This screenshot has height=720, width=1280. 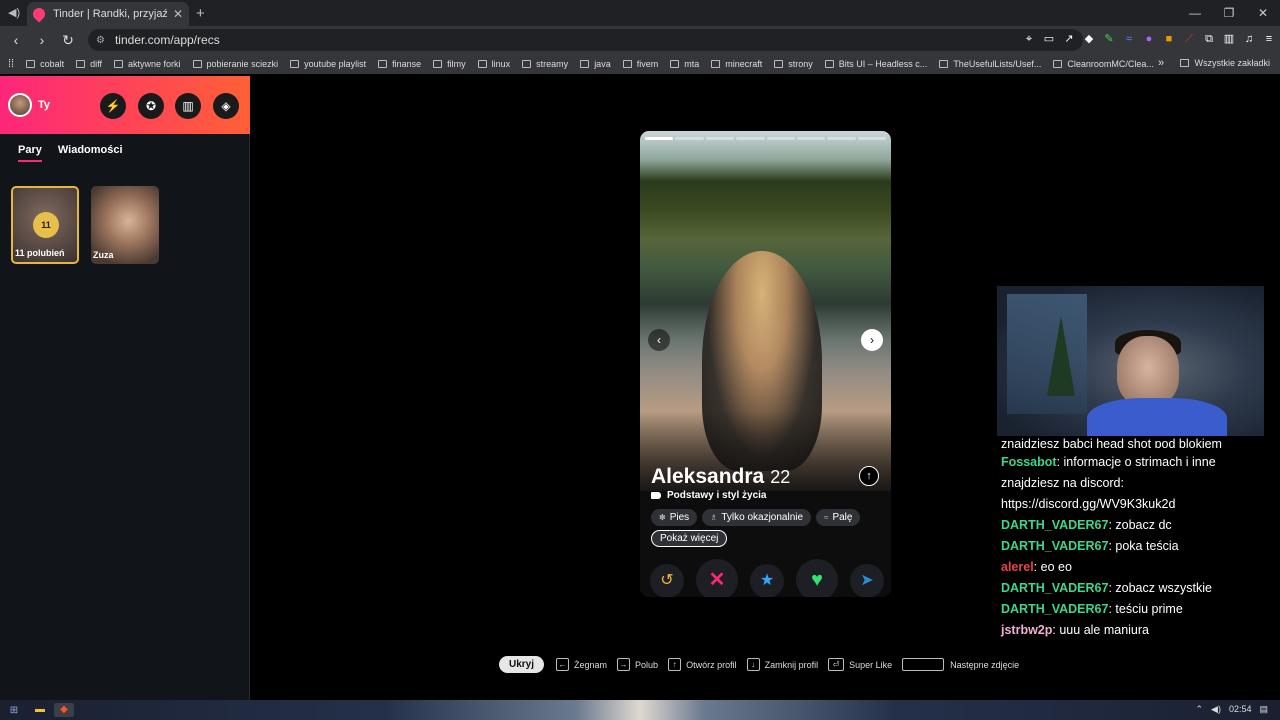 I want to click on likes-card: 11 11 polubień, so click(x=45, y=225).